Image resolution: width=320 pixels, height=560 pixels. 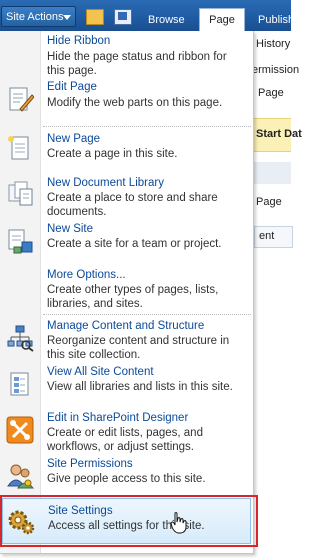 I want to click on site-actions-label: Site Actions, so click(x=35, y=17).